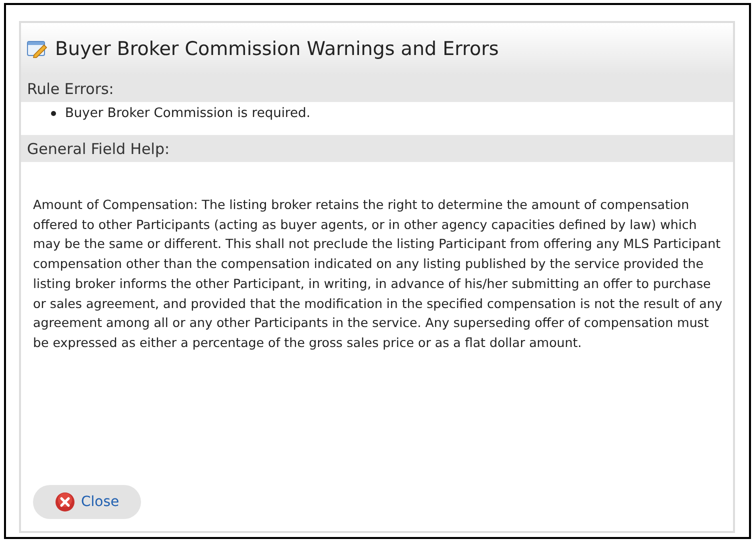 The image size is (754, 542). Describe the element at coordinates (53, 113) in the screenshot. I see `bullet-icon` at that location.